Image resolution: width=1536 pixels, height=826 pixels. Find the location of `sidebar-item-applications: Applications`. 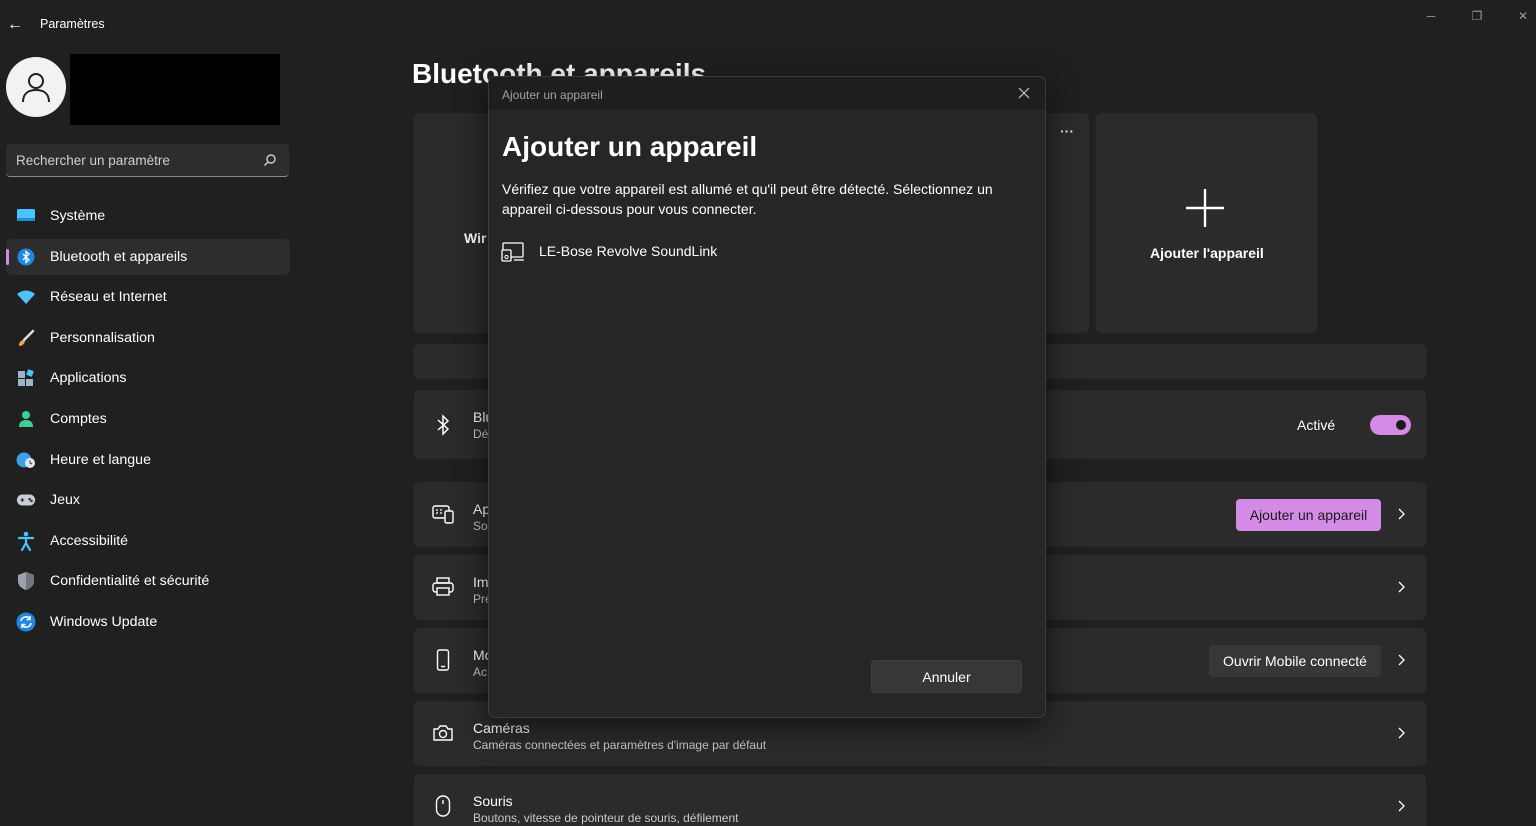

sidebar-item-applications: Applications is located at coordinates (148, 378).